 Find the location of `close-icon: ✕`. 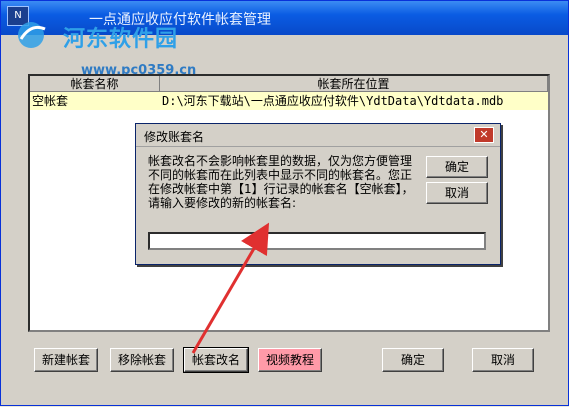

close-icon: ✕ is located at coordinates (484, 135).